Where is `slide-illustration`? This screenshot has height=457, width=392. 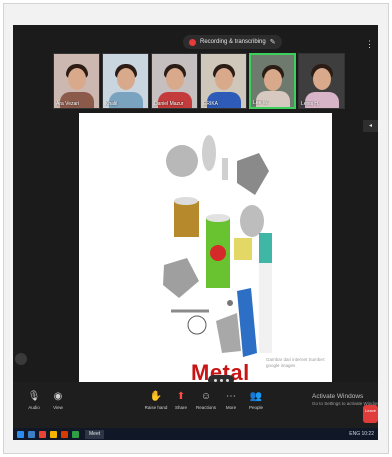
slide-illustration is located at coordinates (217, 246).